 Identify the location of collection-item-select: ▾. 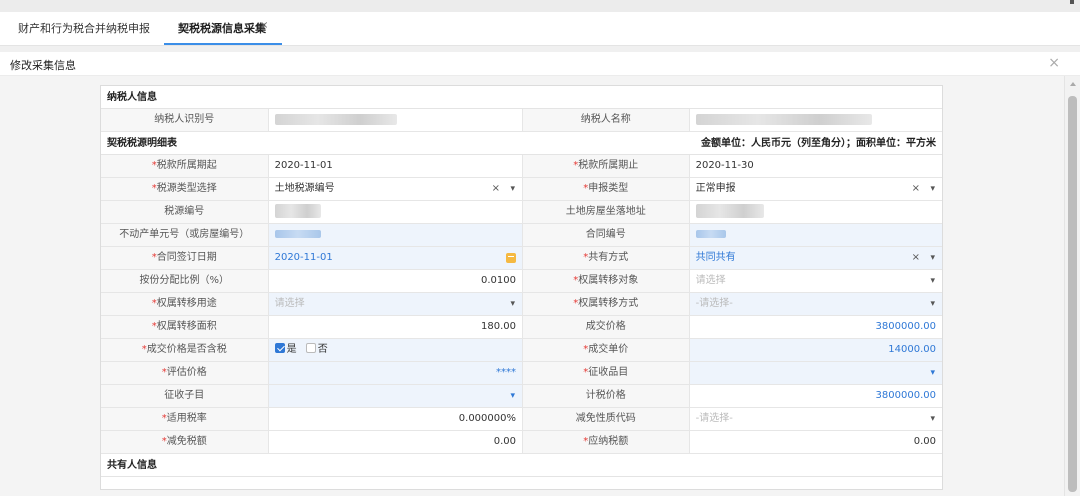
(815, 373).